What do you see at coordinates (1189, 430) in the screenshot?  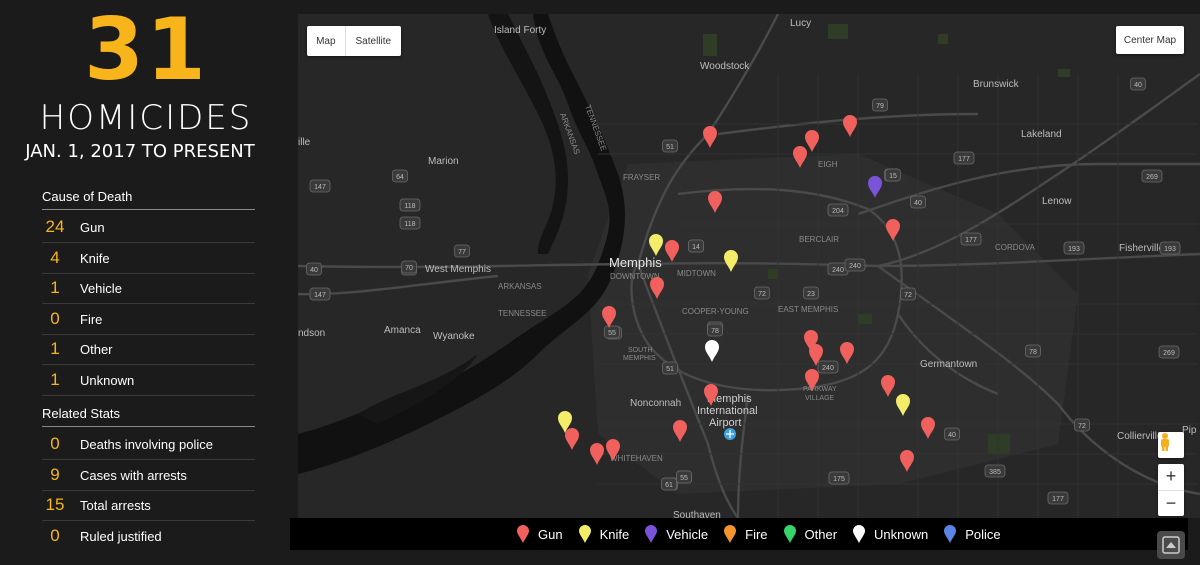 I see `label-pip: Pip` at bounding box center [1189, 430].